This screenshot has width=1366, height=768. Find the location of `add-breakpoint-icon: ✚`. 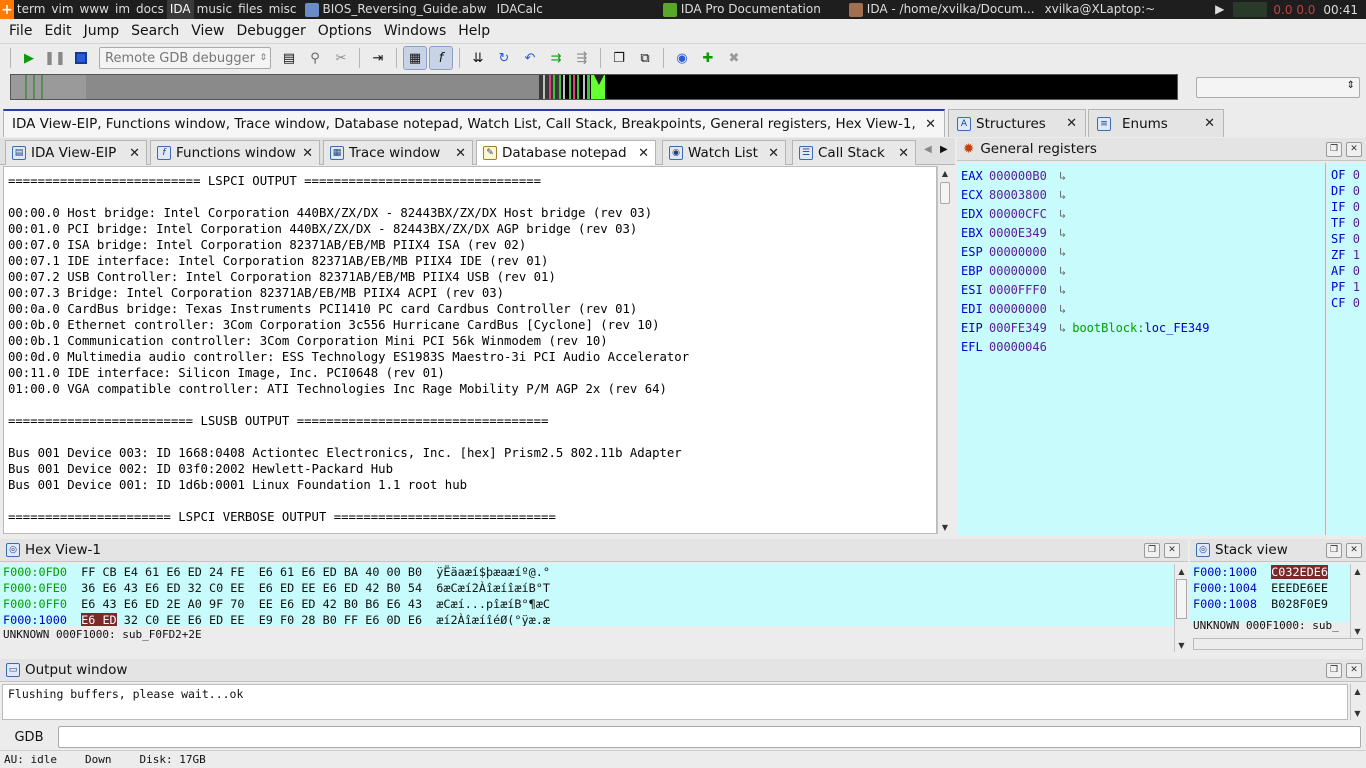

add-breakpoint-icon: ✚ is located at coordinates (708, 58).